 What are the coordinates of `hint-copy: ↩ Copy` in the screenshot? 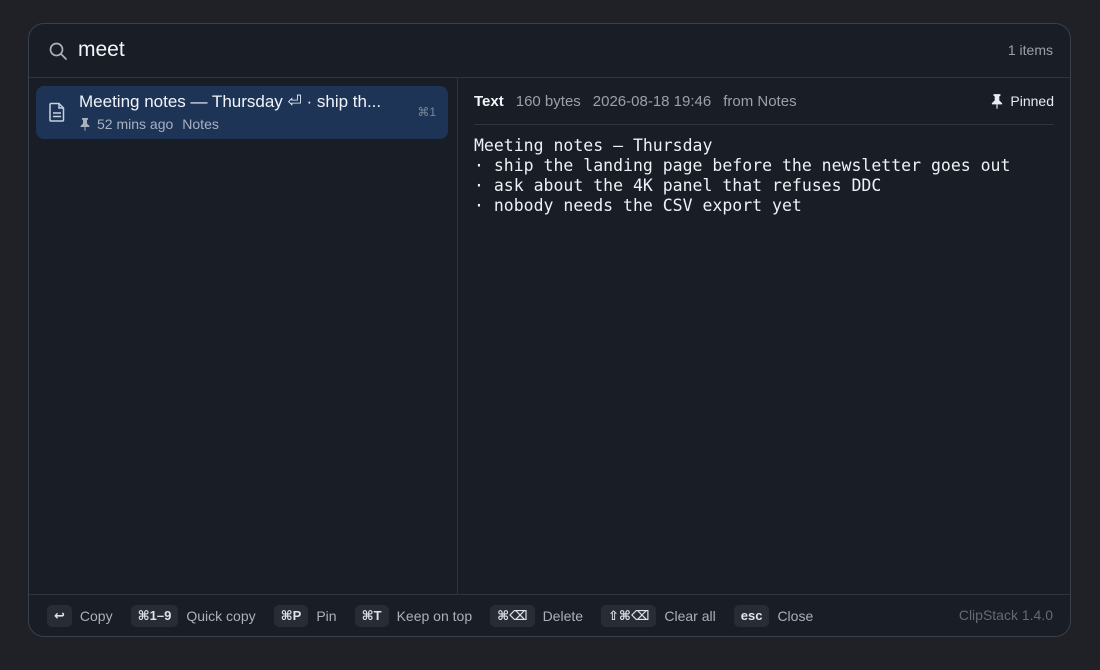 It's located at (80, 615).